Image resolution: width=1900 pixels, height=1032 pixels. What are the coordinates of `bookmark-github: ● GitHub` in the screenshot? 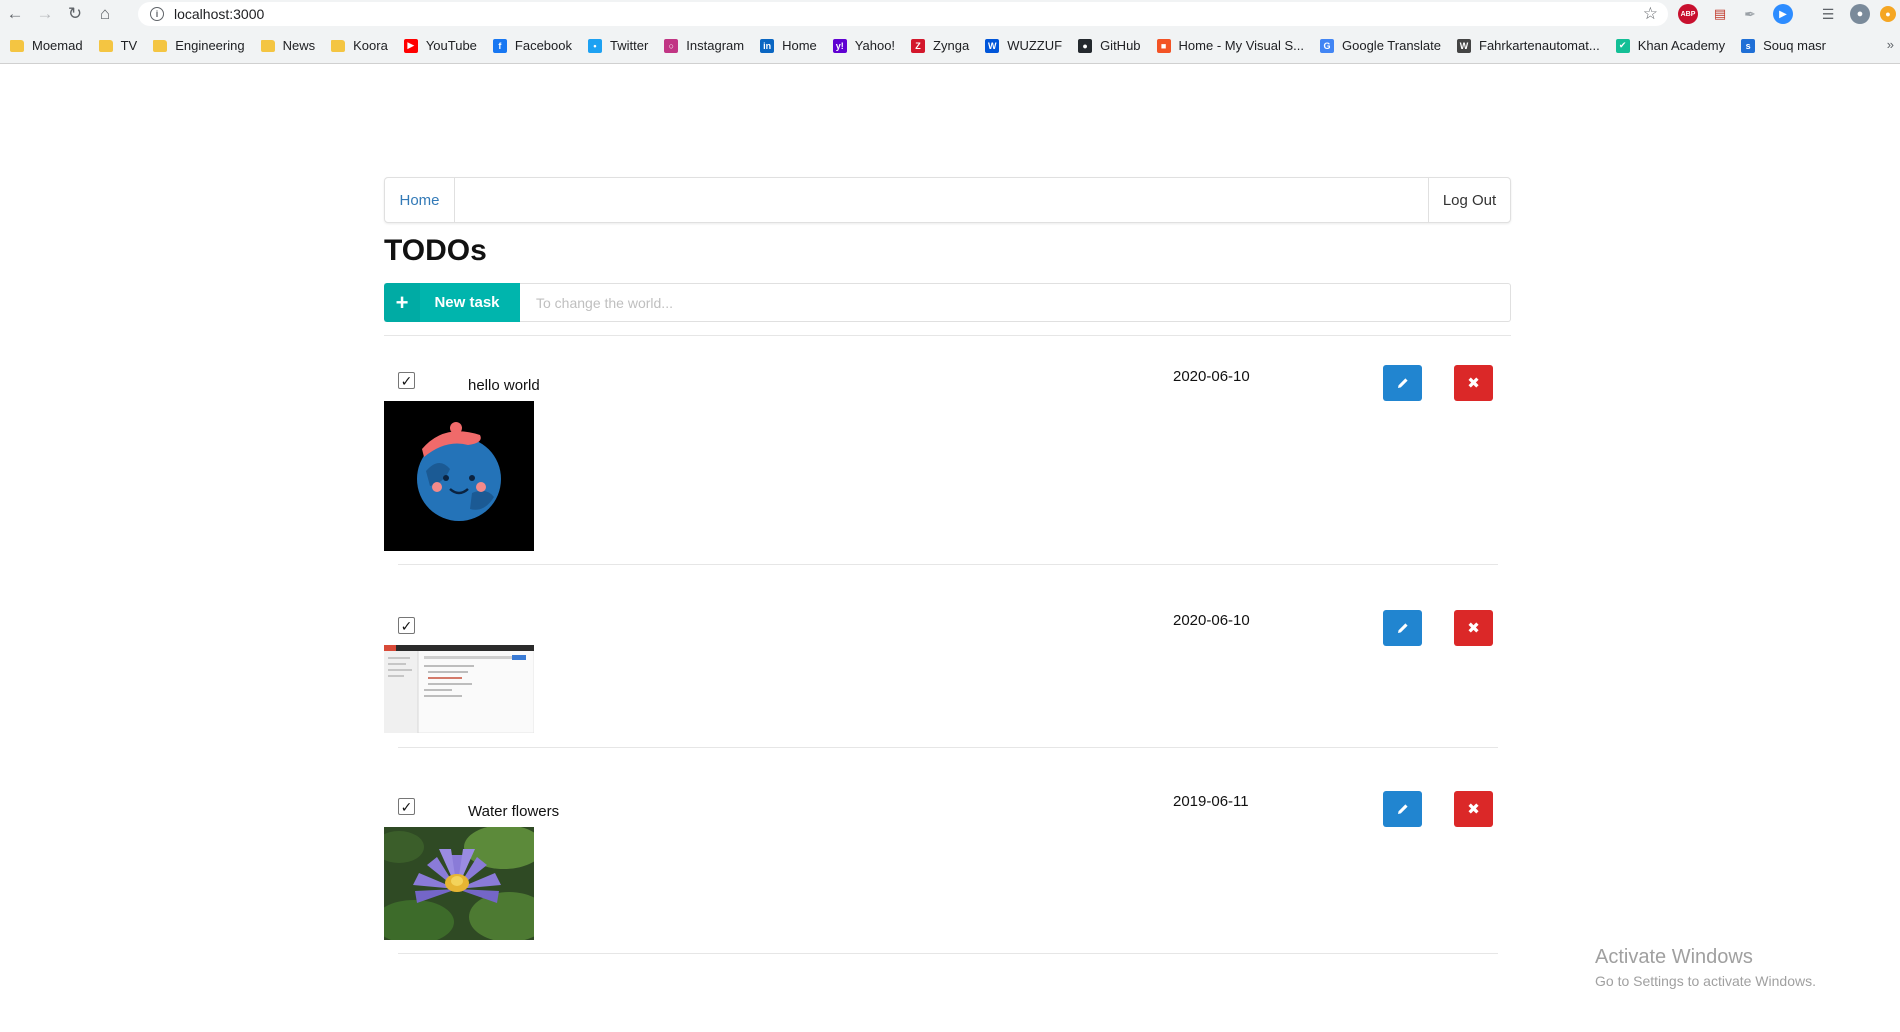 It's located at (1109, 45).